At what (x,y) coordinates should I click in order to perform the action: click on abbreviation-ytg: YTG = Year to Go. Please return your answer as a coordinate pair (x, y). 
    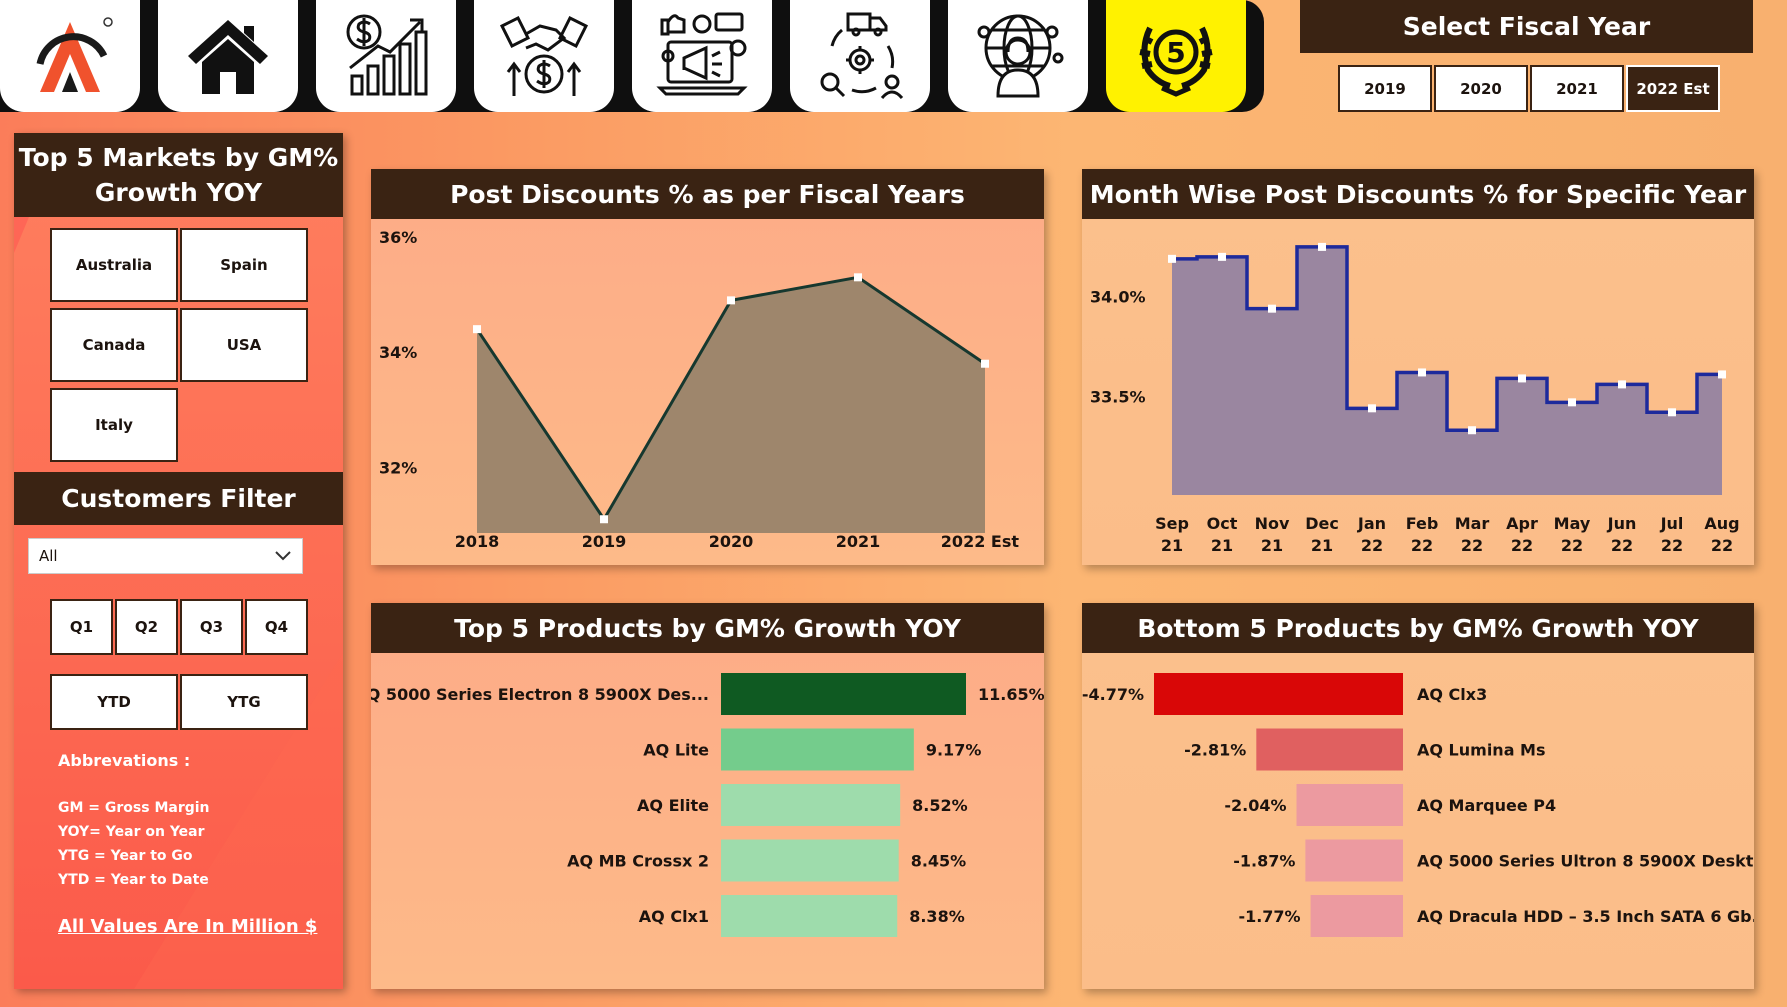
    Looking at the image, I should click on (125, 856).